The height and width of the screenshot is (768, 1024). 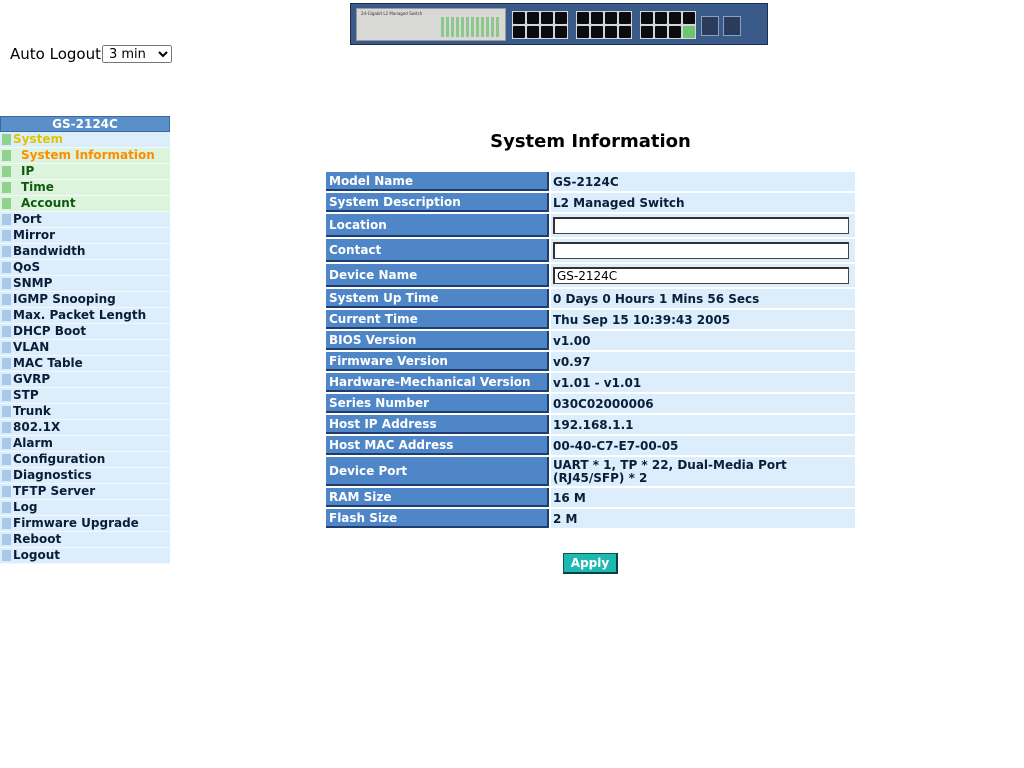 I want to click on sidebar-item-system-information: System Information, so click(x=85, y=156).